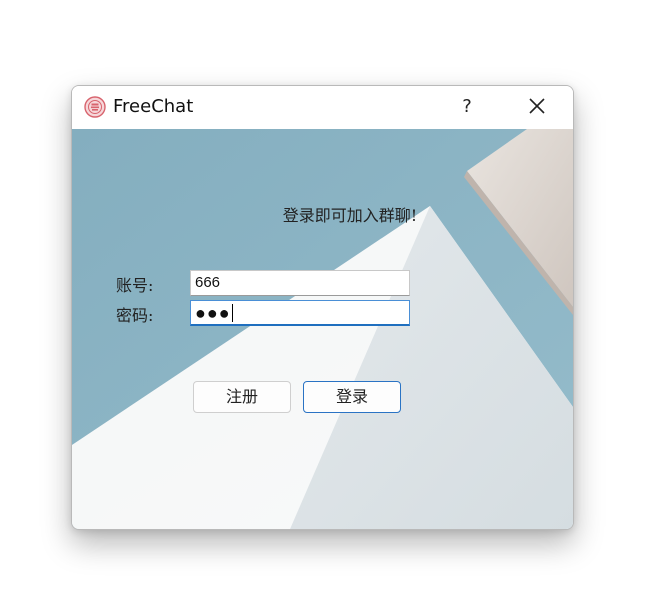 Image resolution: width=652 pixels, height=610 pixels. I want to click on login-prompt: 登录即可加入群聊!, so click(350, 215).